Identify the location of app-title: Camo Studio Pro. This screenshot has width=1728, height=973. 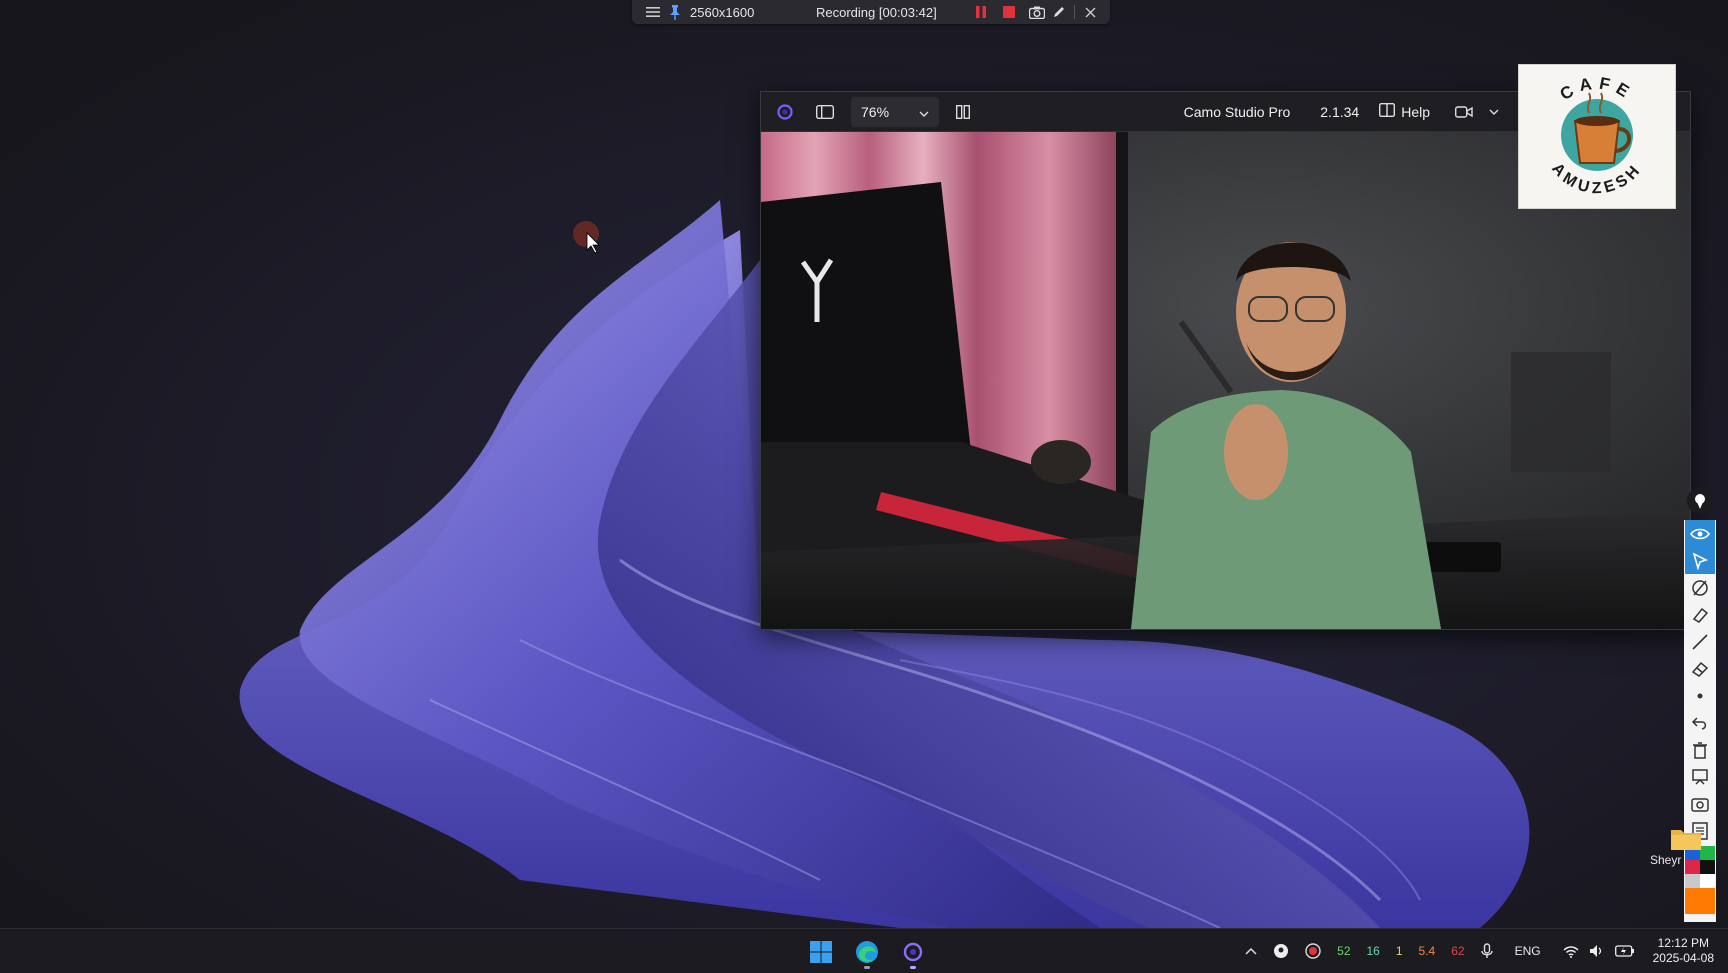
(1237, 111).